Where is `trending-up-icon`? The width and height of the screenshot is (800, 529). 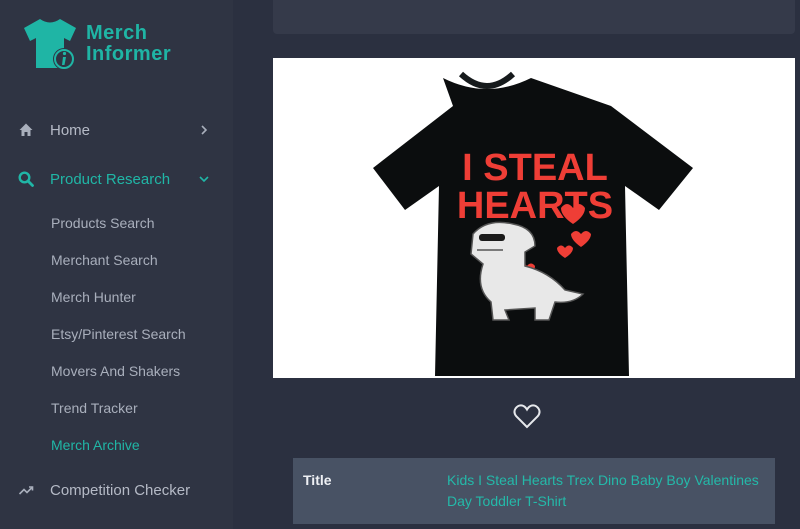
trending-up-icon is located at coordinates (26, 490).